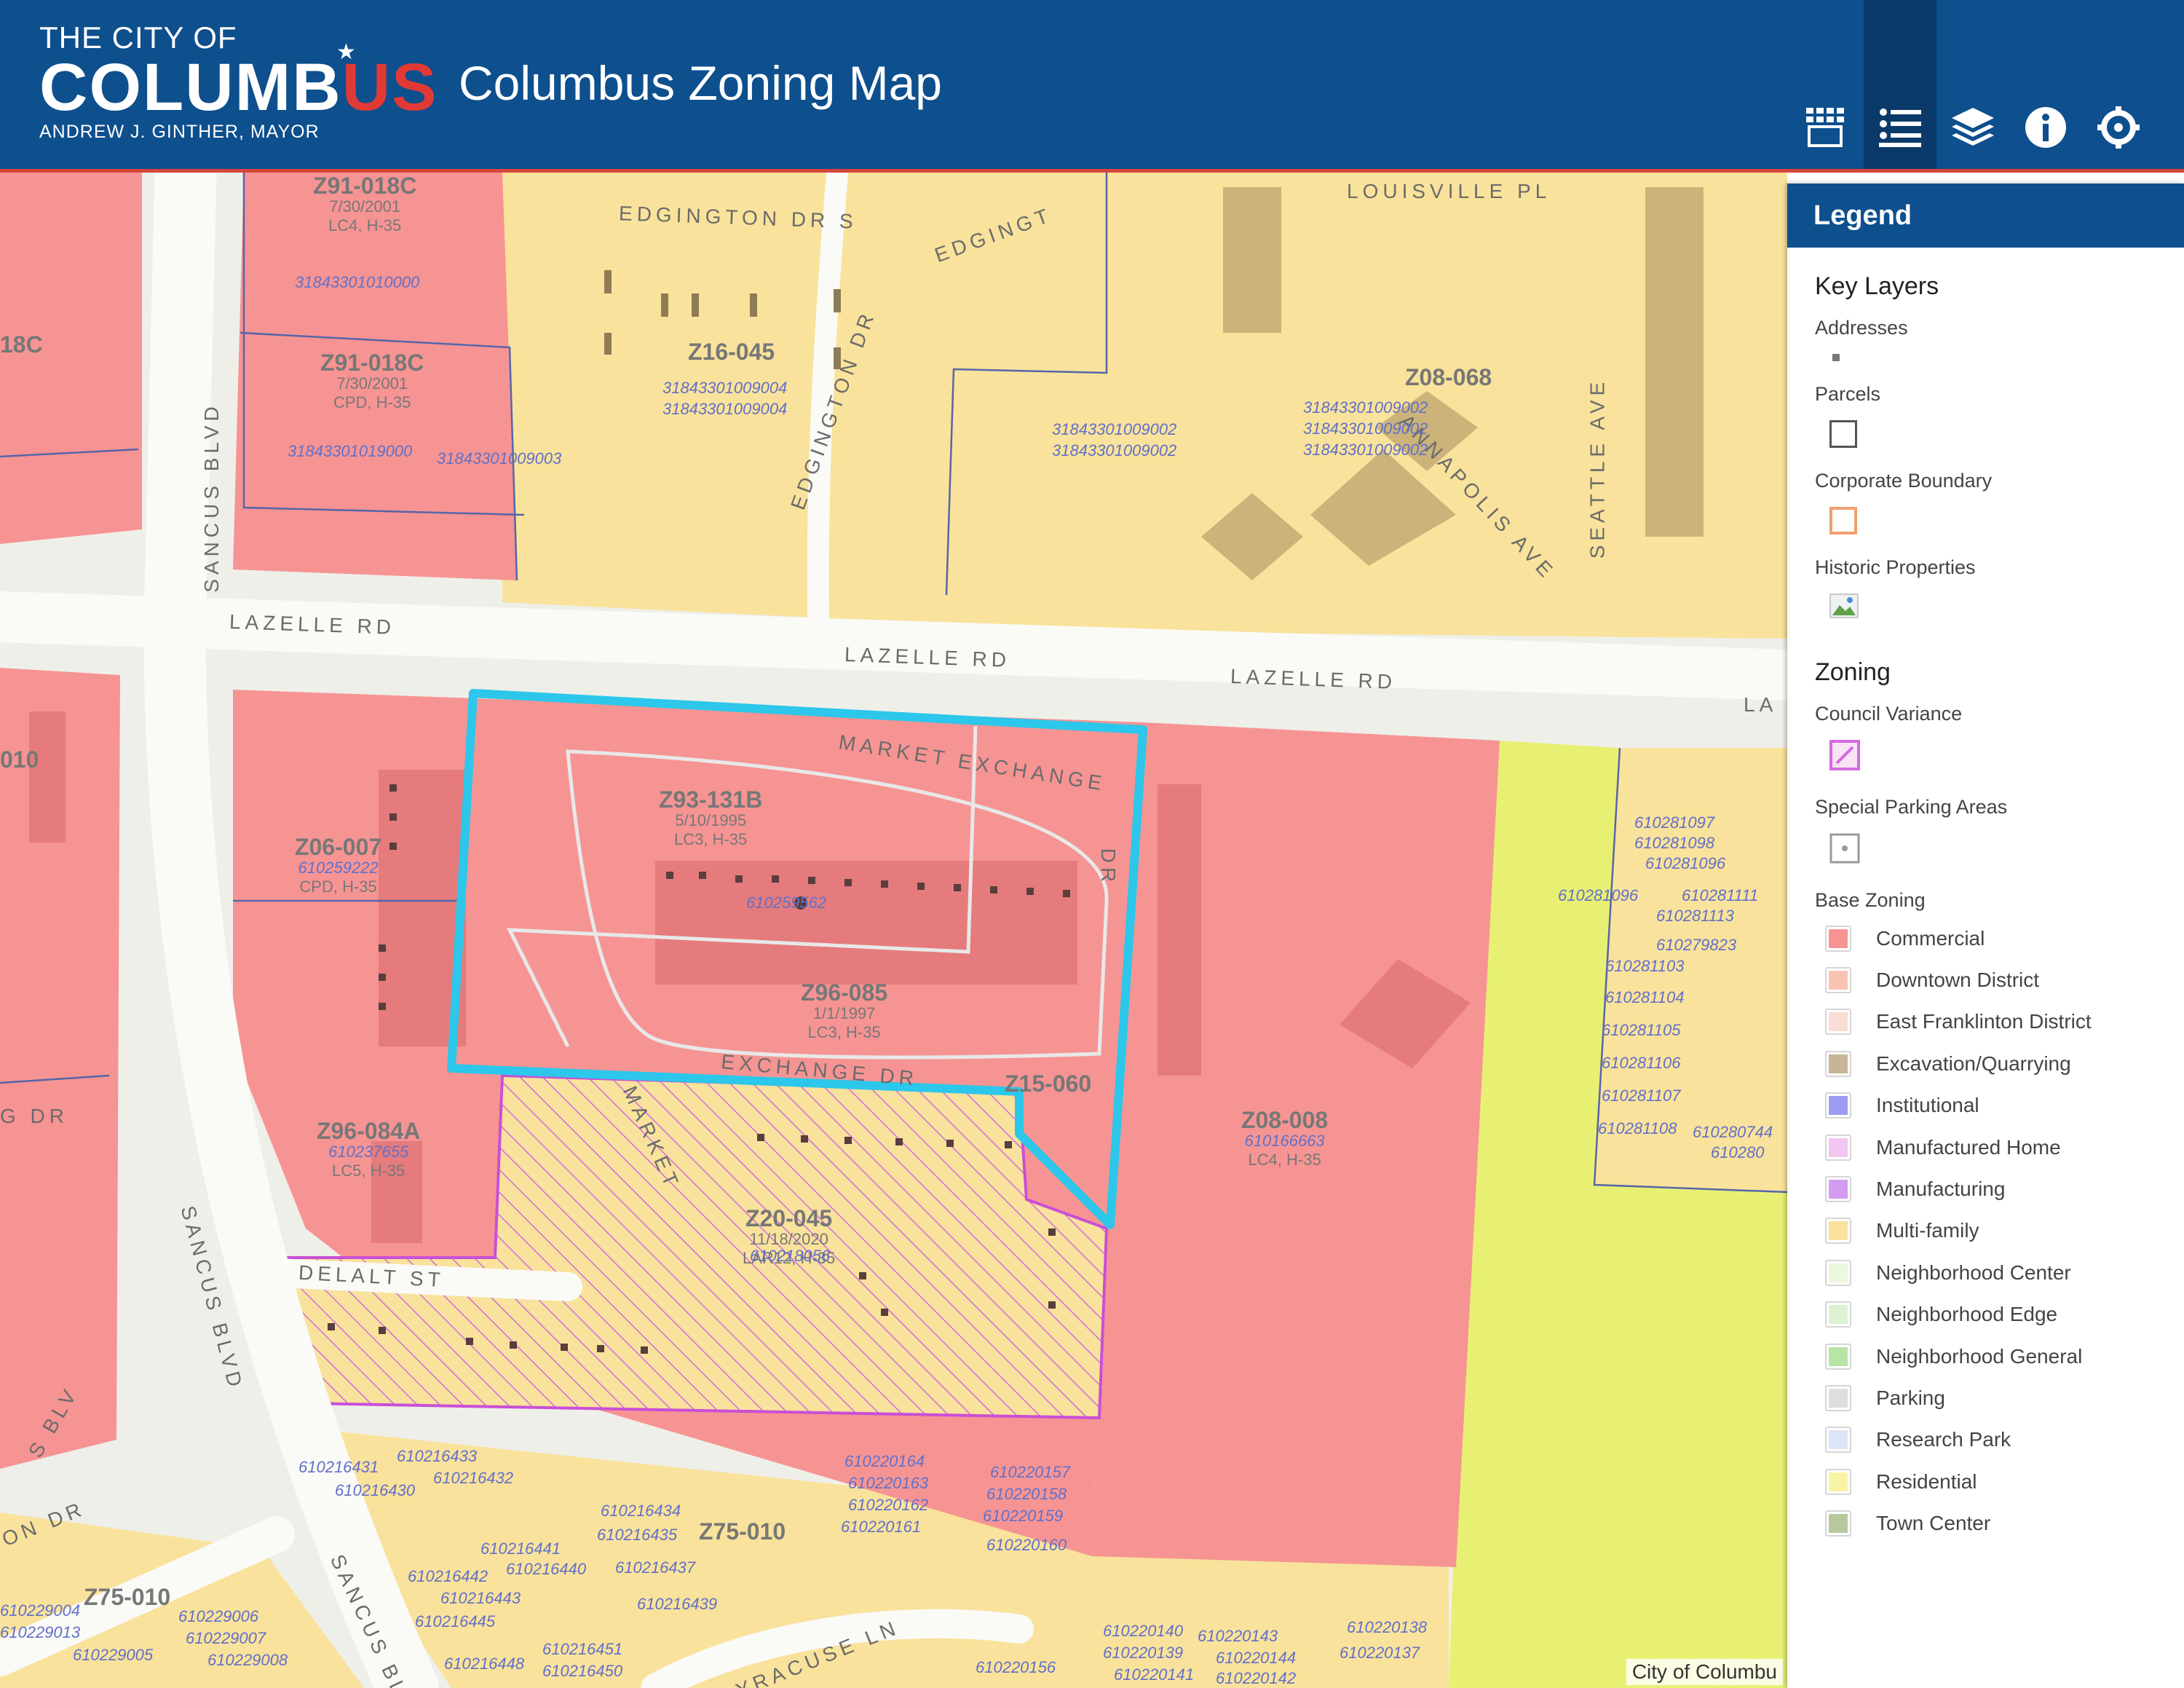  I want to click on address-point-icon, so click(2006, 357).